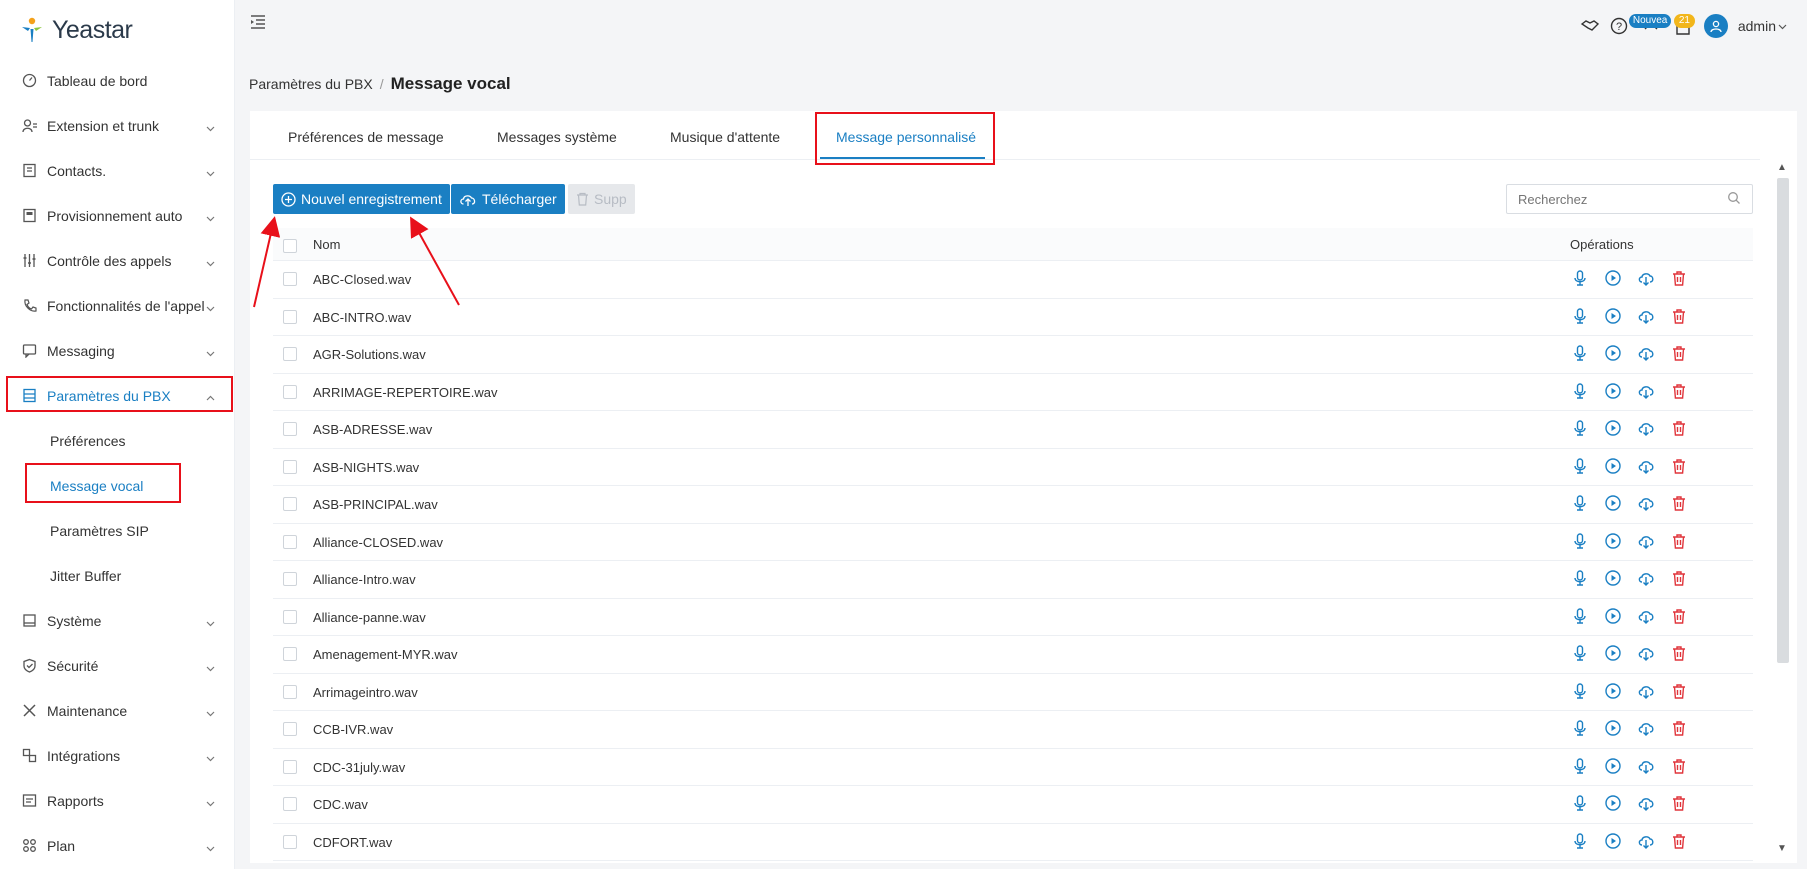 The width and height of the screenshot is (1807, 869). Describe the element at coordinates (361, 199) in the screenshot. I see `new-recording-button: Nouvel enregistrement` at that location.